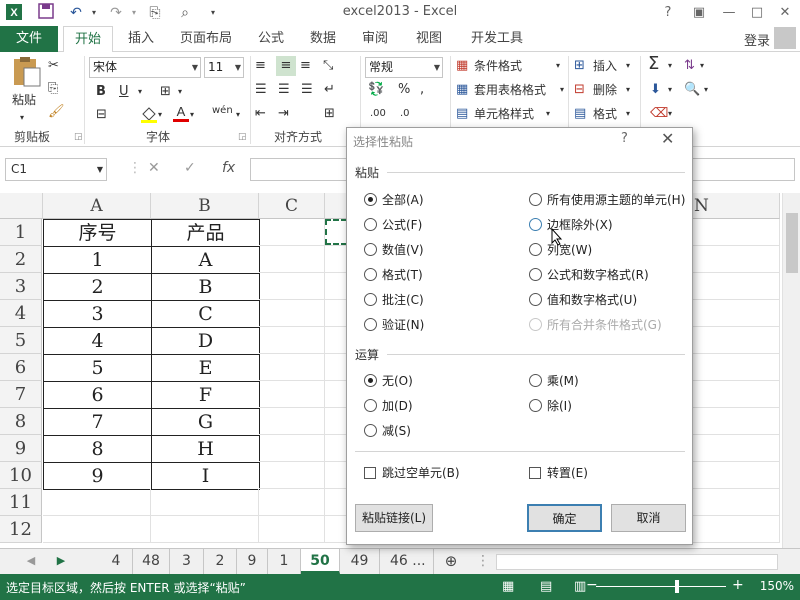  What do you see at coordinates (558, 66) in the screenshot?
I see `conditional-format-dropdown-icon: ▾` at bounding box center [558, 66].